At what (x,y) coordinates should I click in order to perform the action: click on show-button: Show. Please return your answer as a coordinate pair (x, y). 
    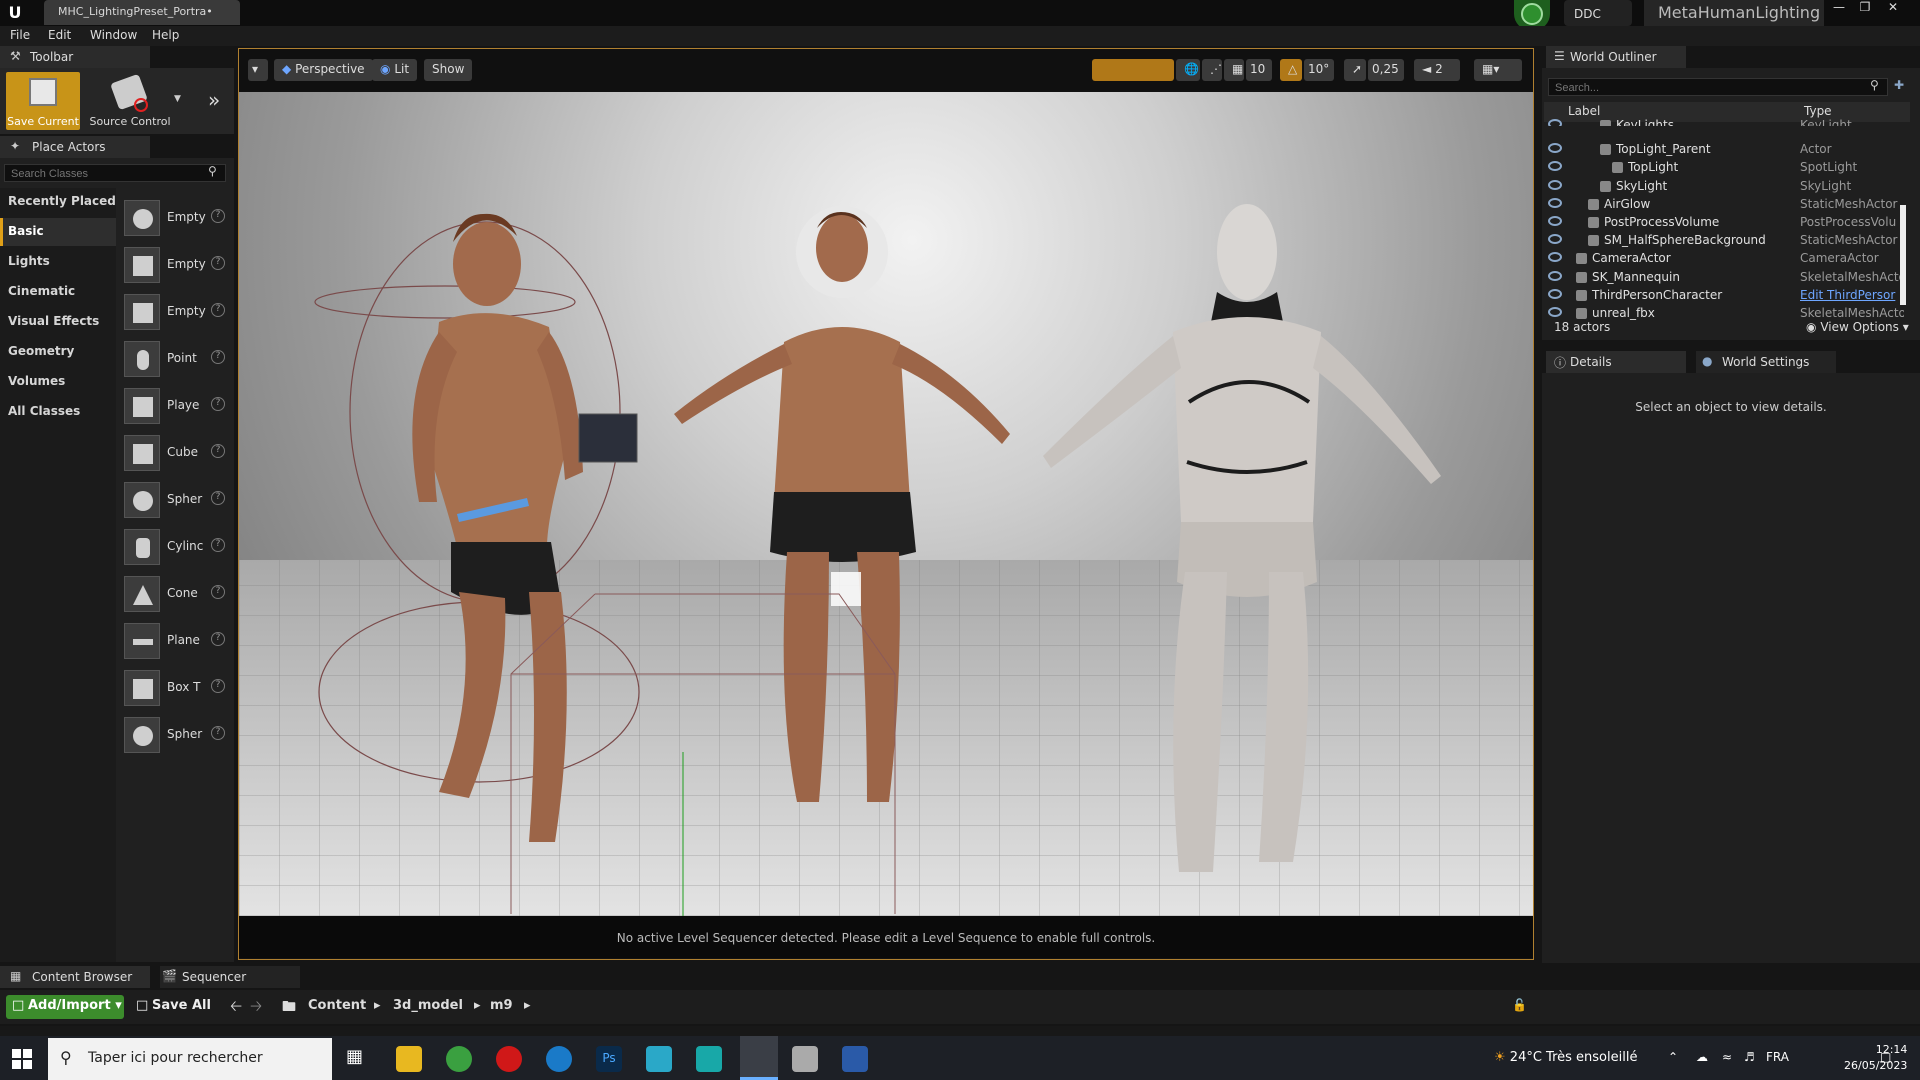
    Looking at the image, I should click on (448, 70).